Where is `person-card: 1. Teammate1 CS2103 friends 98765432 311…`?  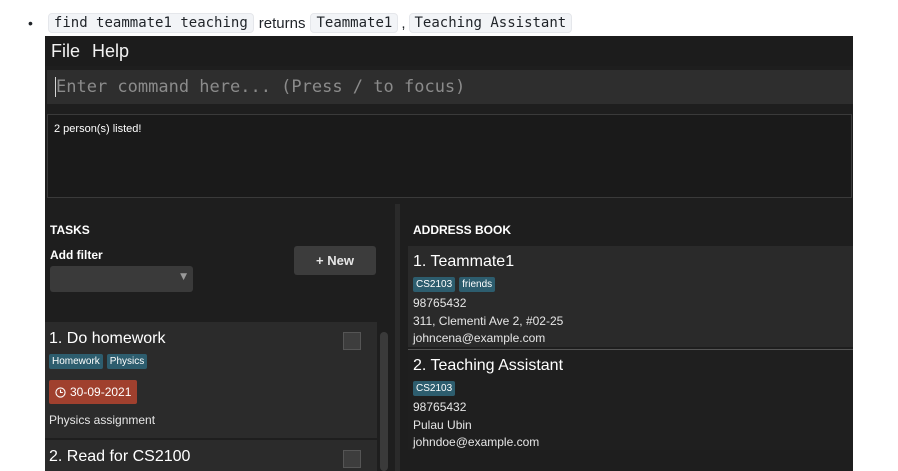
person-card: 1. Teammate1 CS2103 friends 98765432 311… is located at coordinates (630, 296).